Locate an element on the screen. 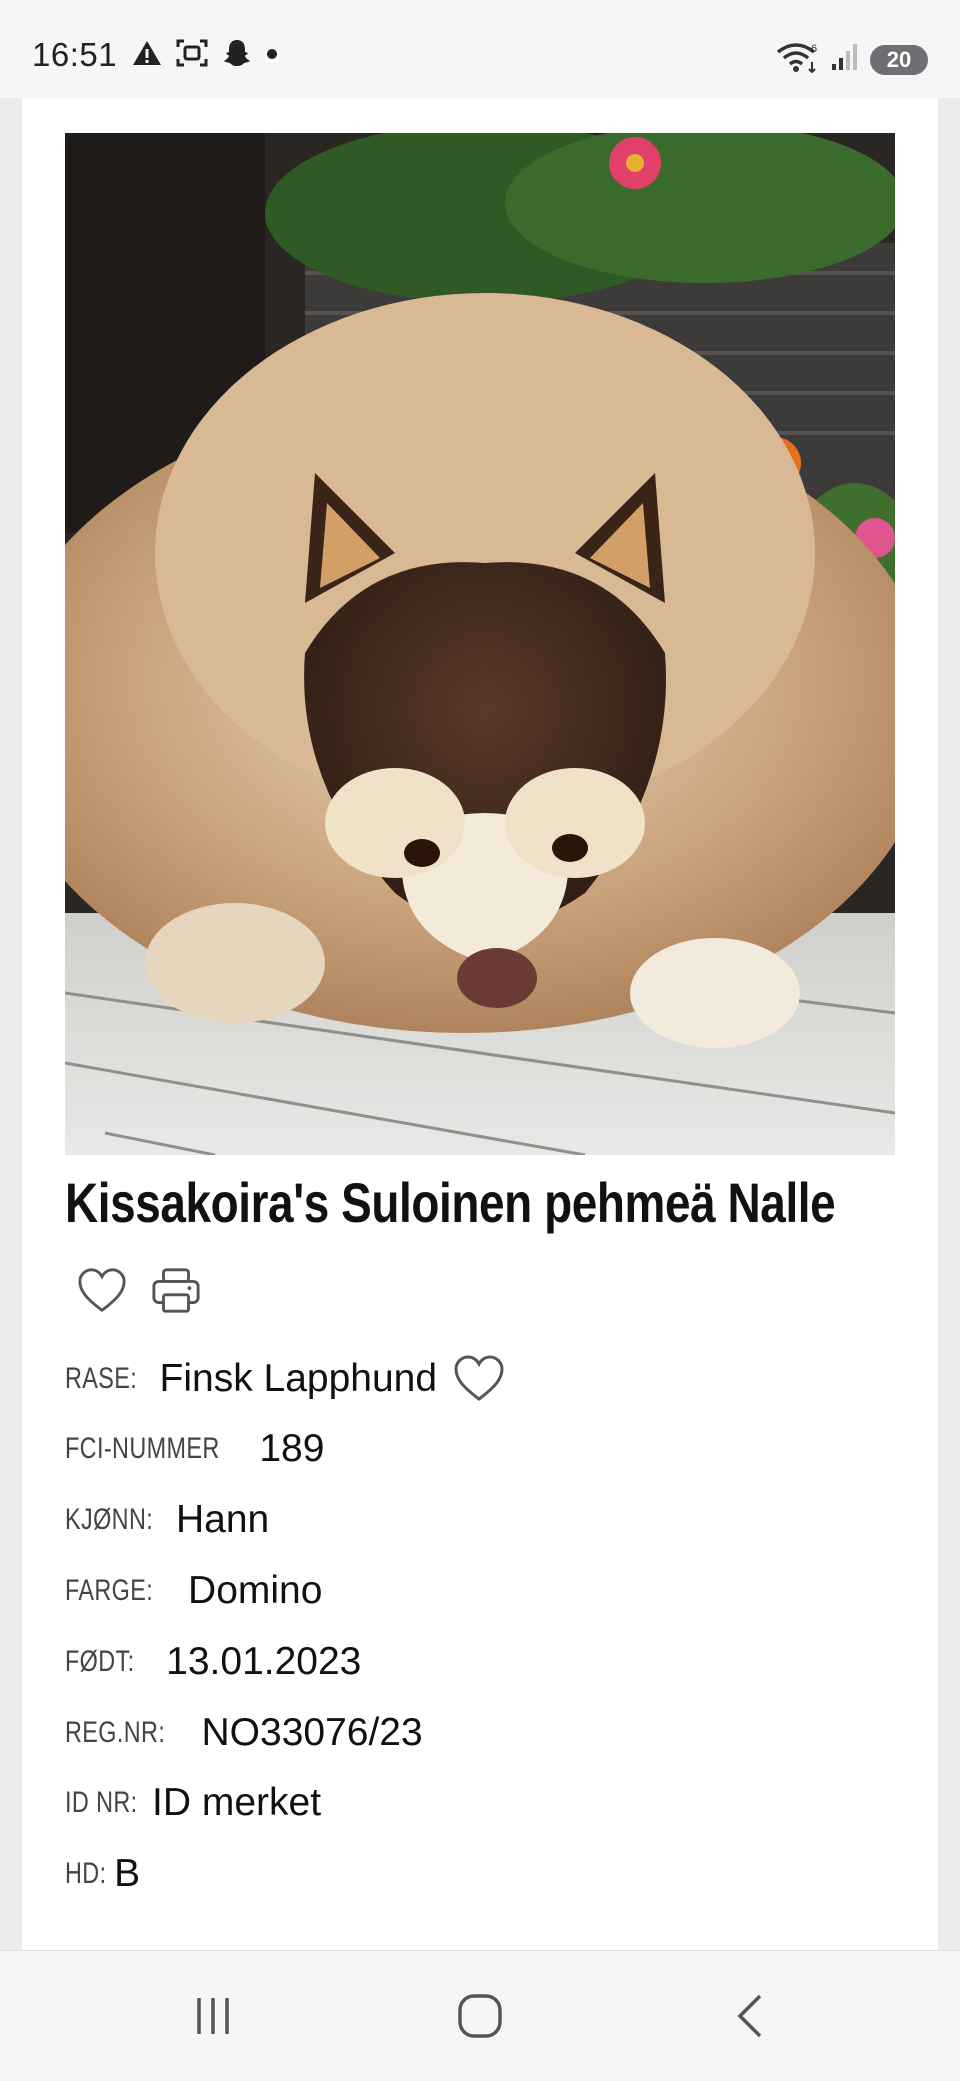 The height and width of the screenshot is (2081, 960). reg-label: REG.NR: is located at coordinates (115, 1732).